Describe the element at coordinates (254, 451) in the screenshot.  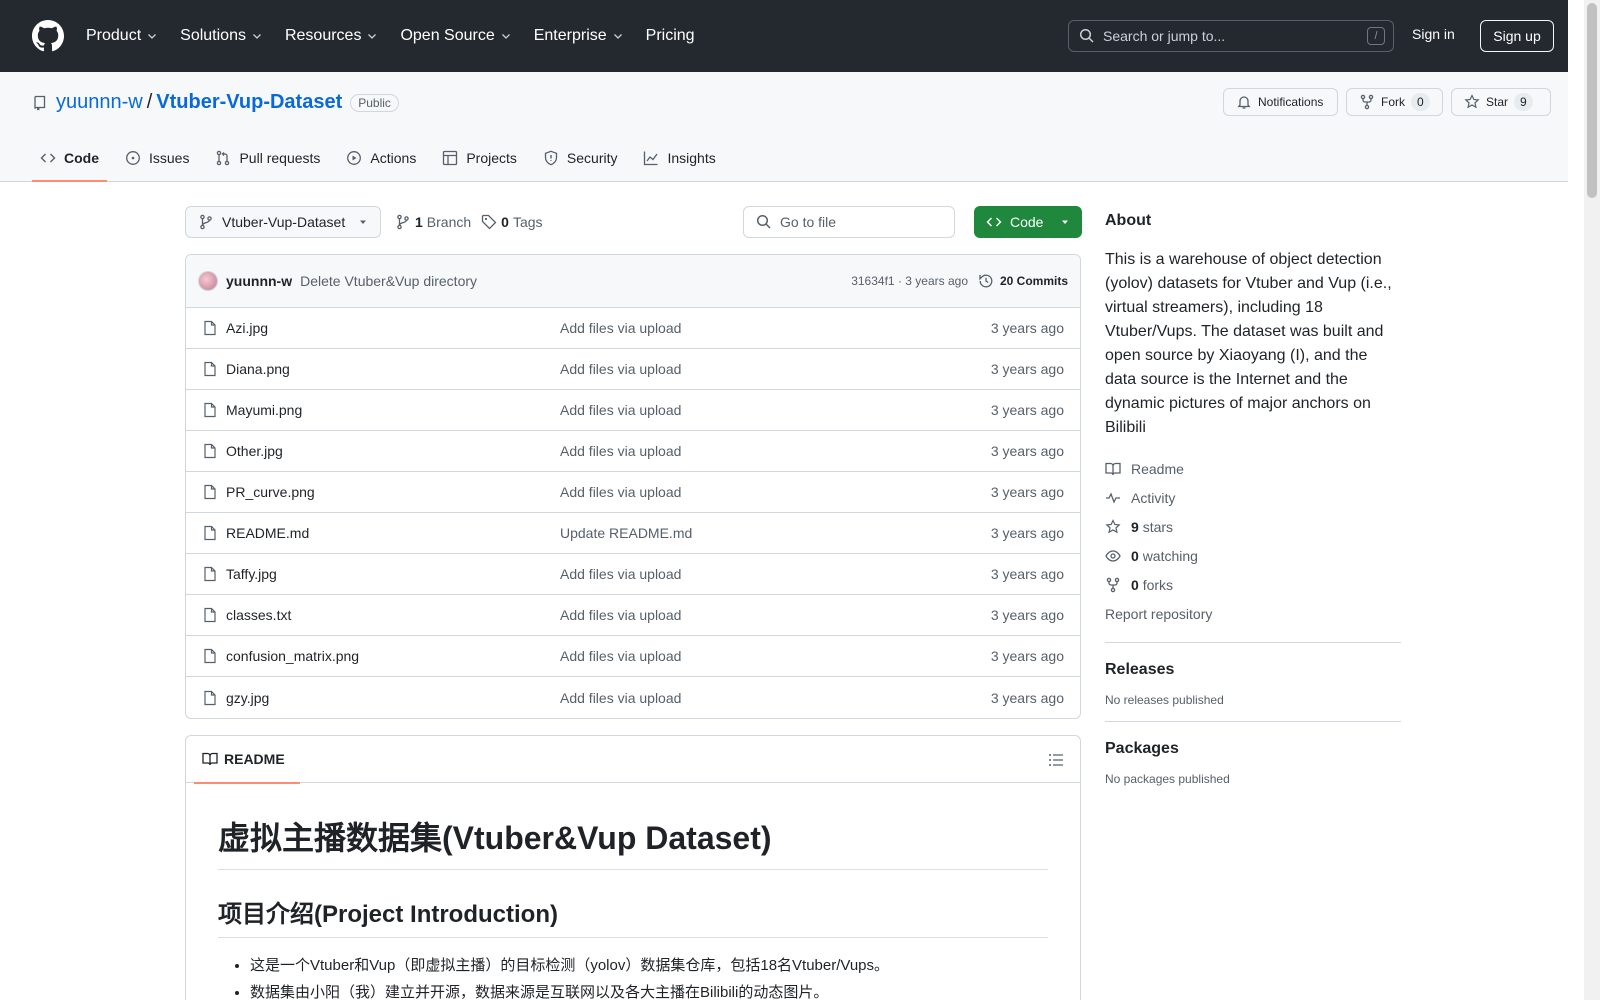
I see `file-name-link: Other.jpg` at that location.